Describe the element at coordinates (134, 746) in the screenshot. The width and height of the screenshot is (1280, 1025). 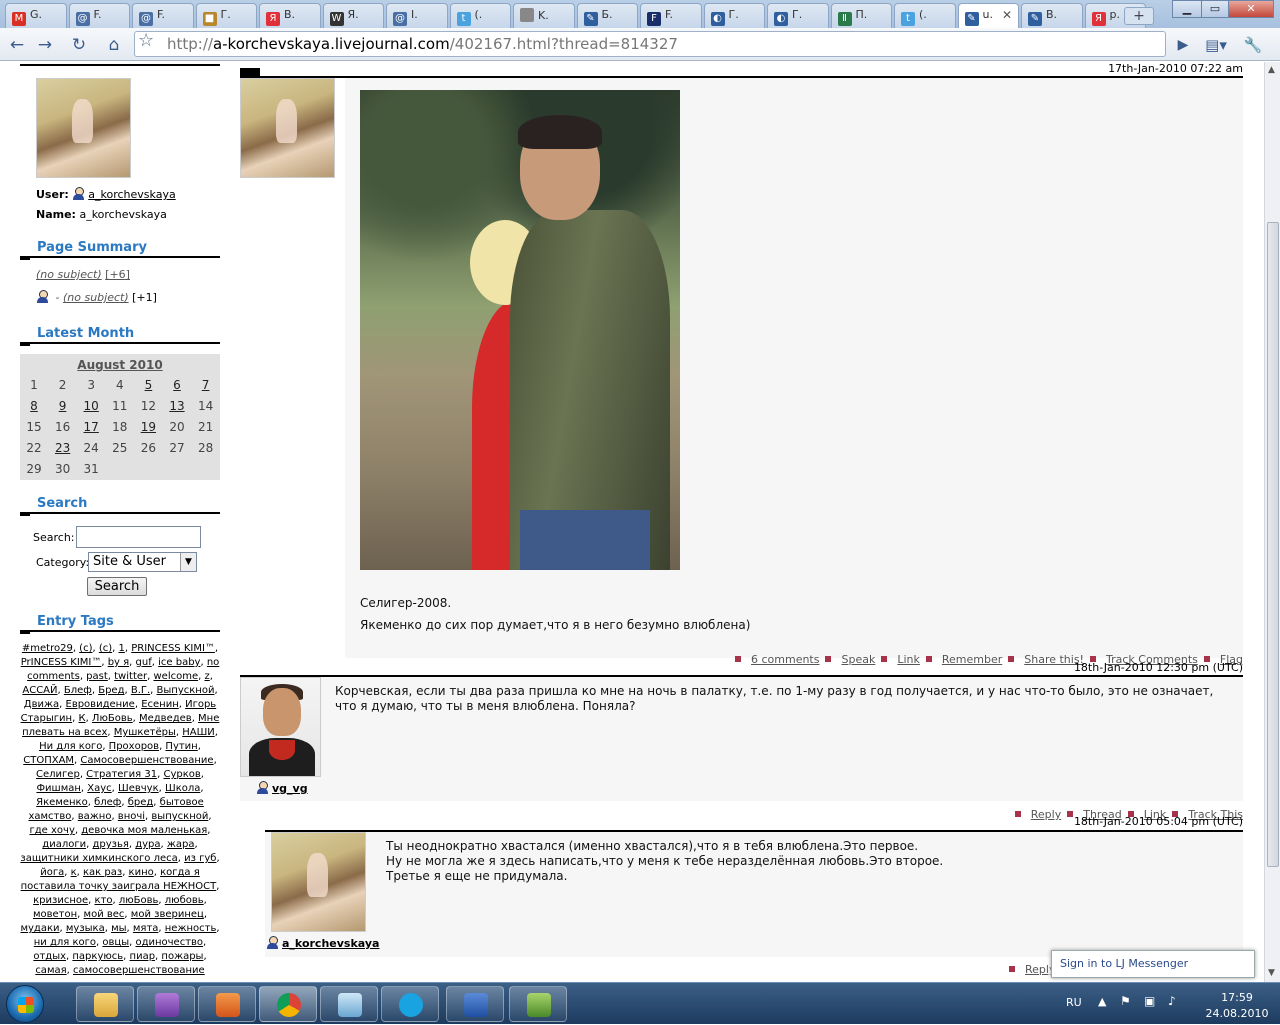
I see `tag-link: Прохоров` at that location.